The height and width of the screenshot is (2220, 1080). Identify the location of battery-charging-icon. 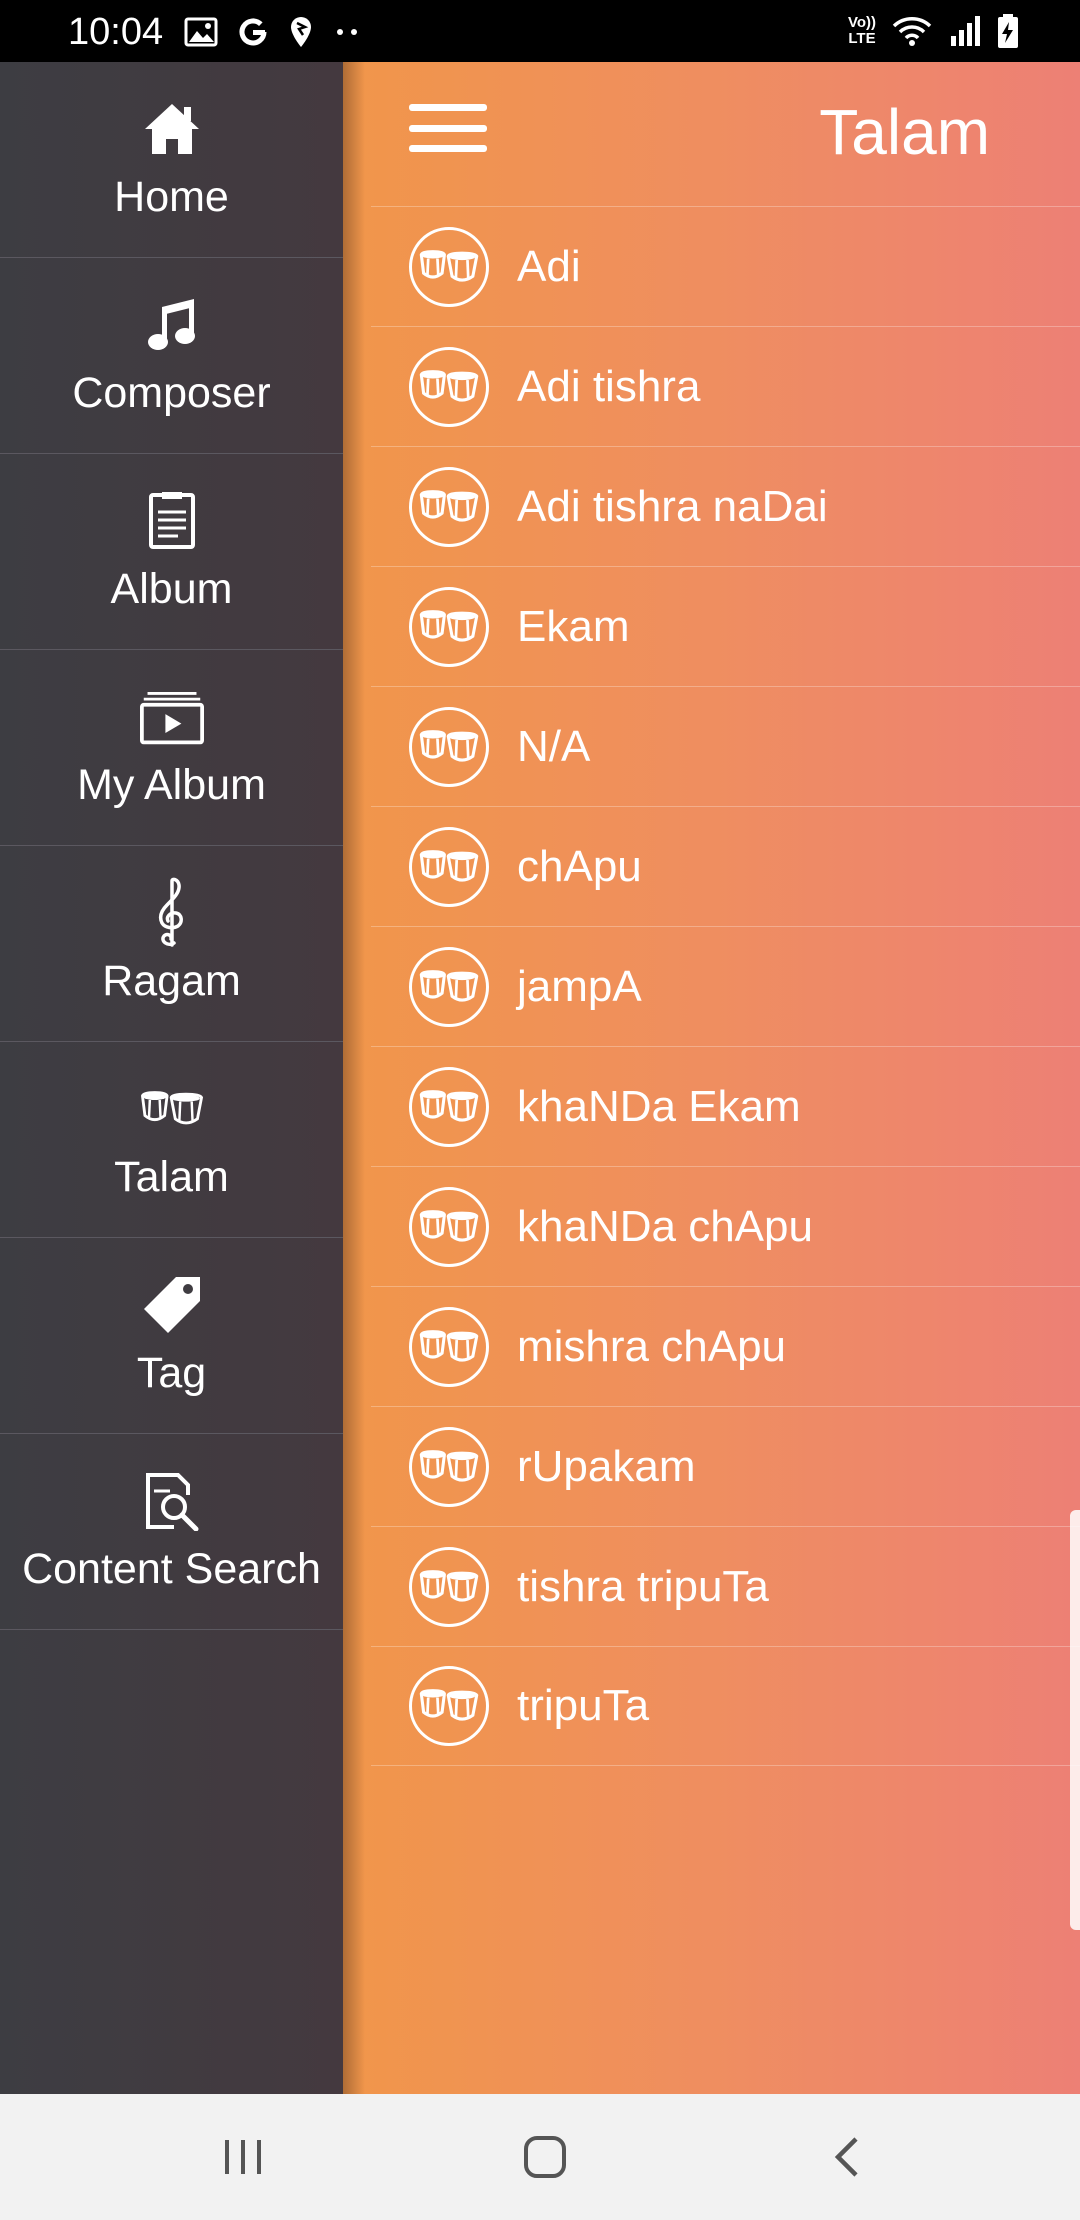
(1008, 31).